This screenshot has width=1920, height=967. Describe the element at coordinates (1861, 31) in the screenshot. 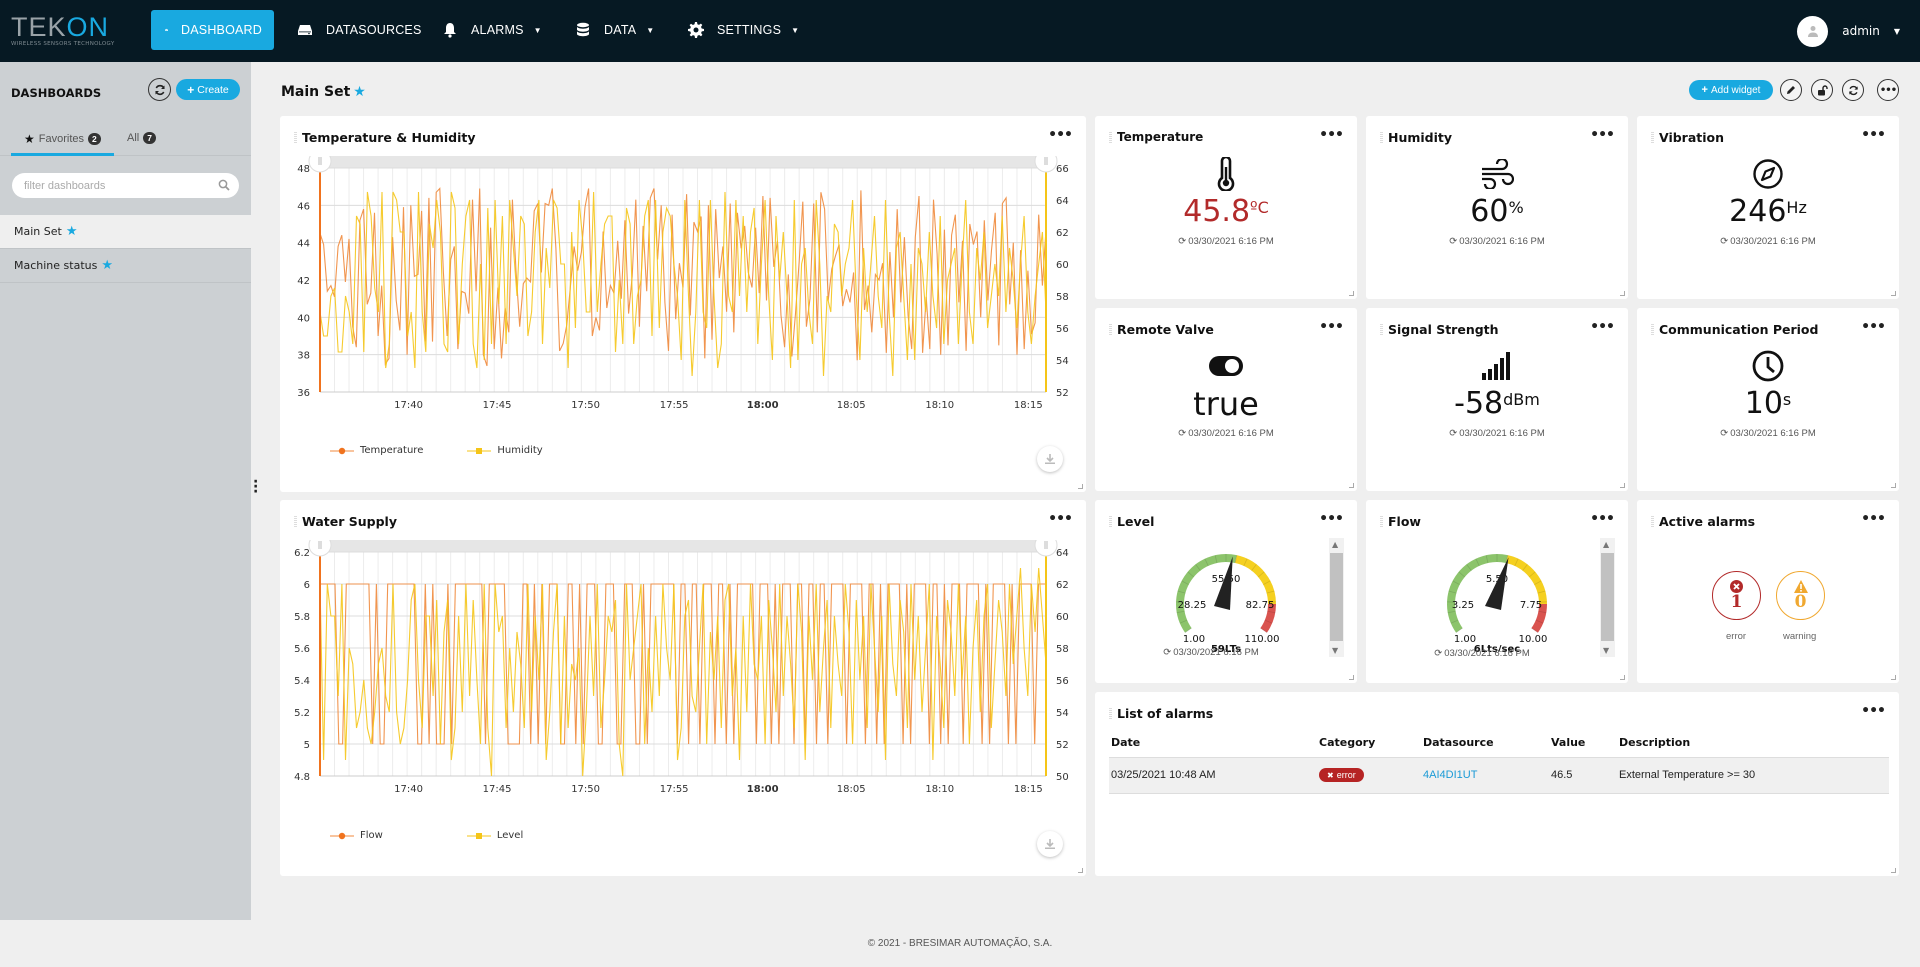

I see `user-name: admin` at that location.